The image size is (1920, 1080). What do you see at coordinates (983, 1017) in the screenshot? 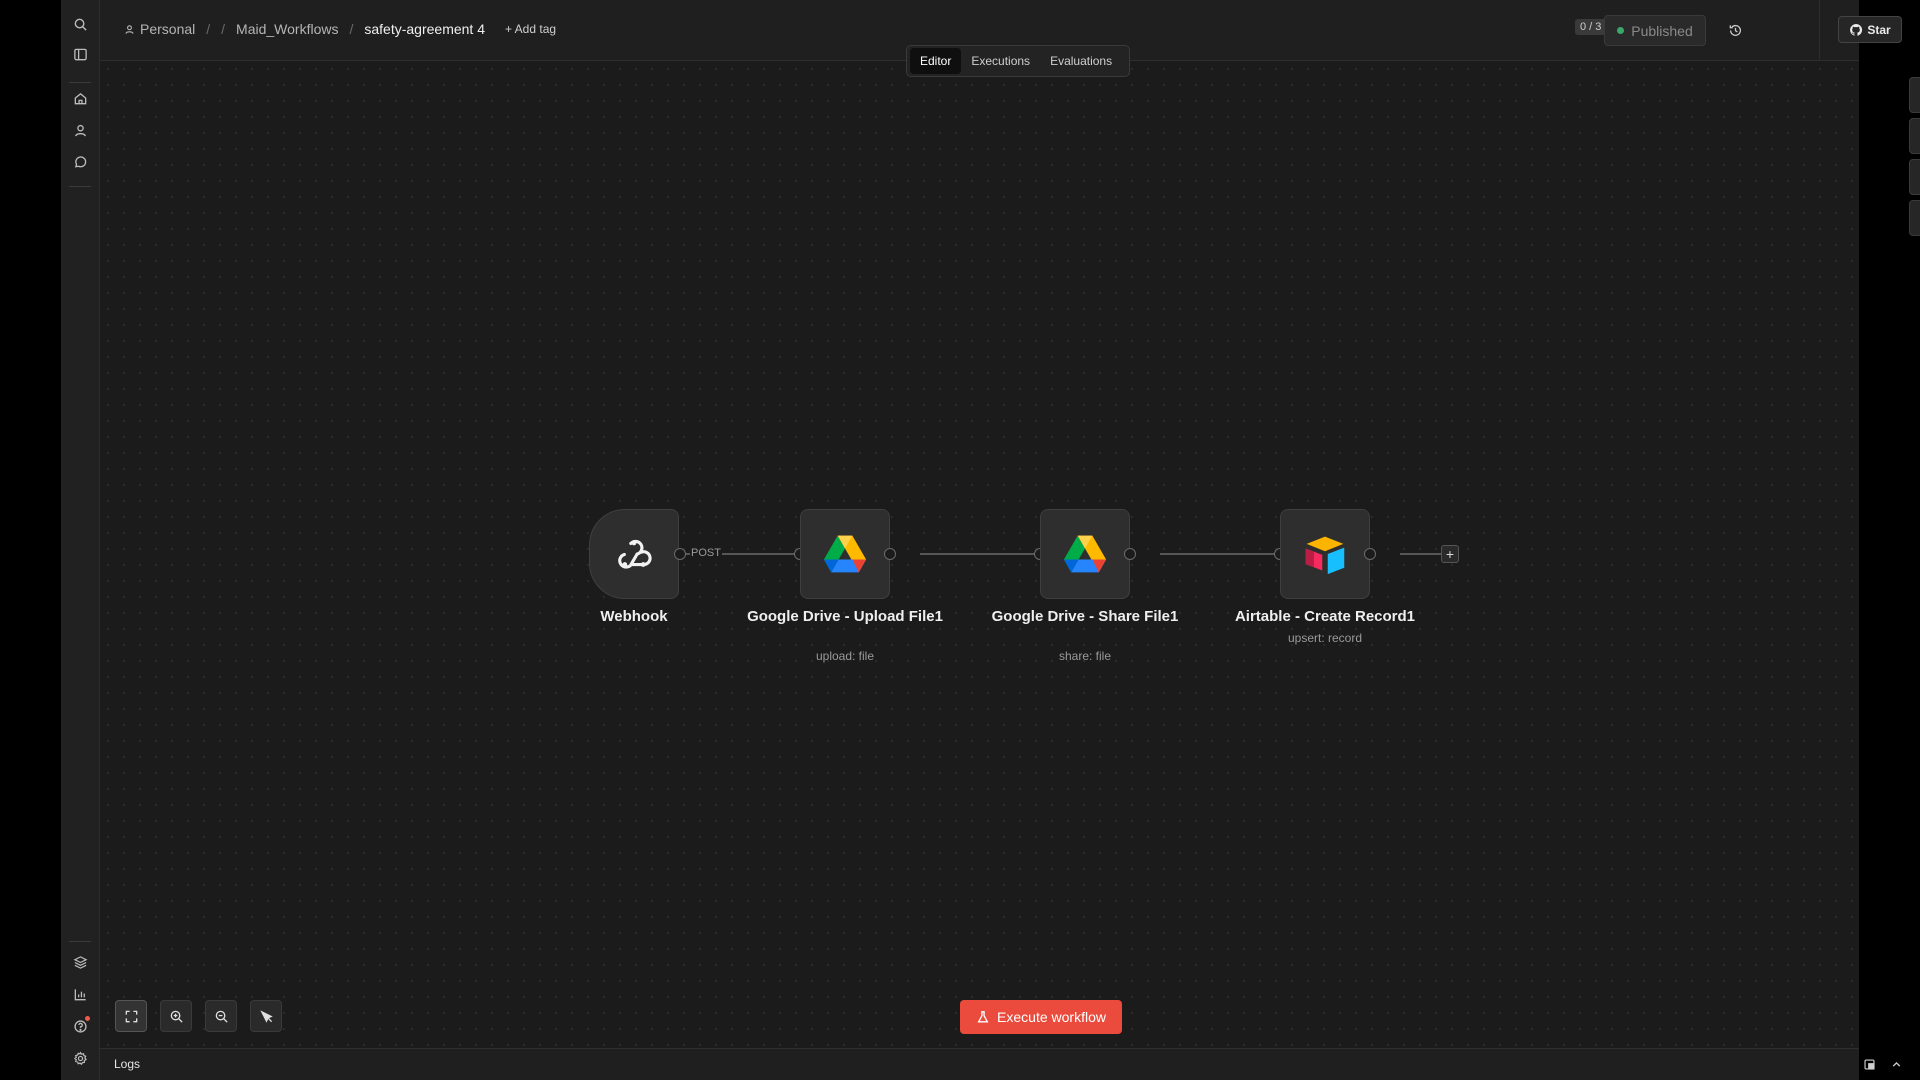
I see `flask-icon` at bounding box center [983, 1017].